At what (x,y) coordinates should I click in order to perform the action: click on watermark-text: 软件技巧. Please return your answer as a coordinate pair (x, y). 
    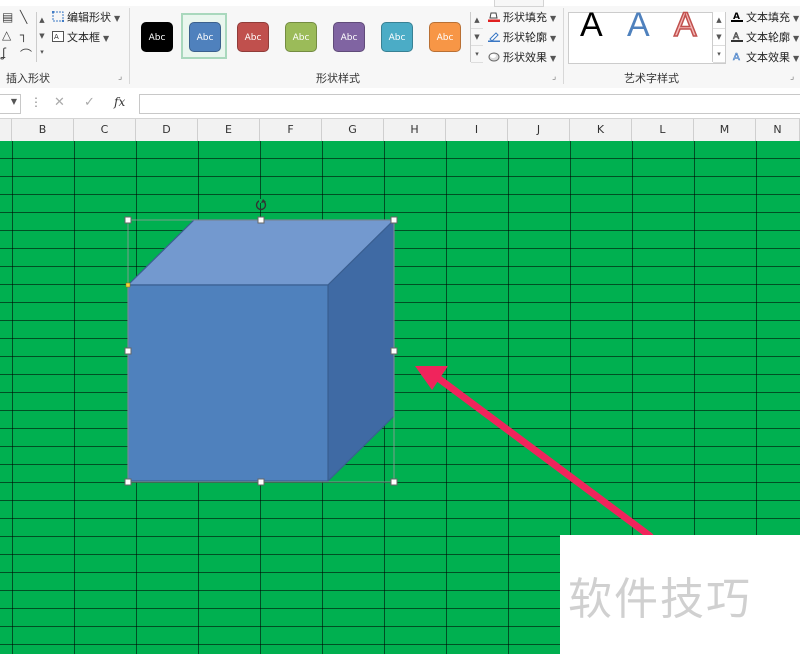
    Looking at the image, I should click on (660, 599).